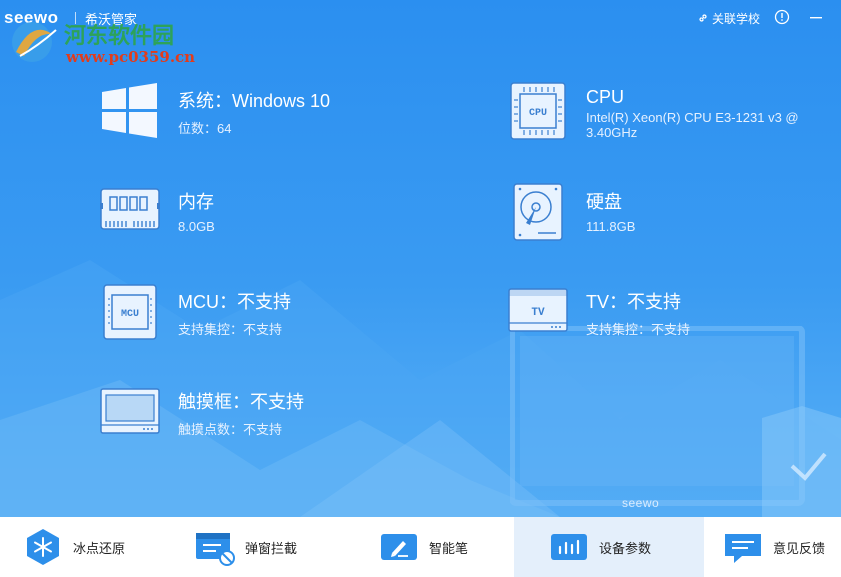 This screenshot has height=577, width=841. Describe the element at coordinates (641, 503) in the screenshot. I see `background-device-label: seewo` at that location.